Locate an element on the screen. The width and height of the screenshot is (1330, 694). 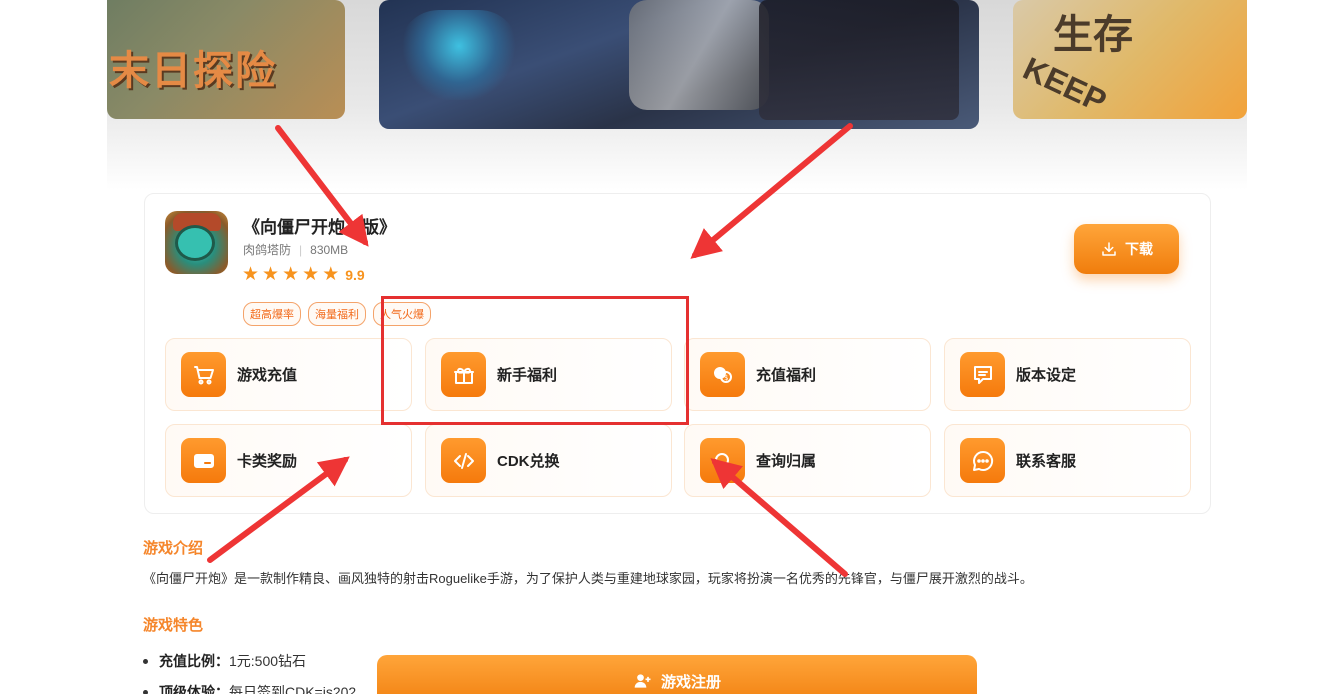
feature-contact-service: 联系客服 is located at coordinates (1067, 460).